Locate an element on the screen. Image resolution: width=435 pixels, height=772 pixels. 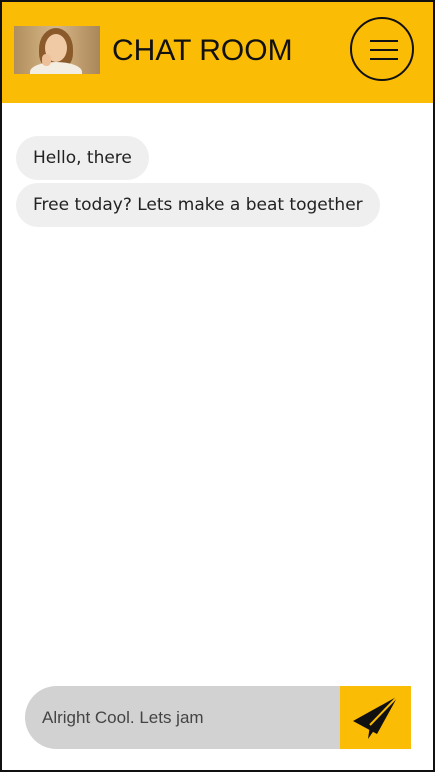
message-bubble: Free today? Lets make a beat together is located at coordinates (198, 205).